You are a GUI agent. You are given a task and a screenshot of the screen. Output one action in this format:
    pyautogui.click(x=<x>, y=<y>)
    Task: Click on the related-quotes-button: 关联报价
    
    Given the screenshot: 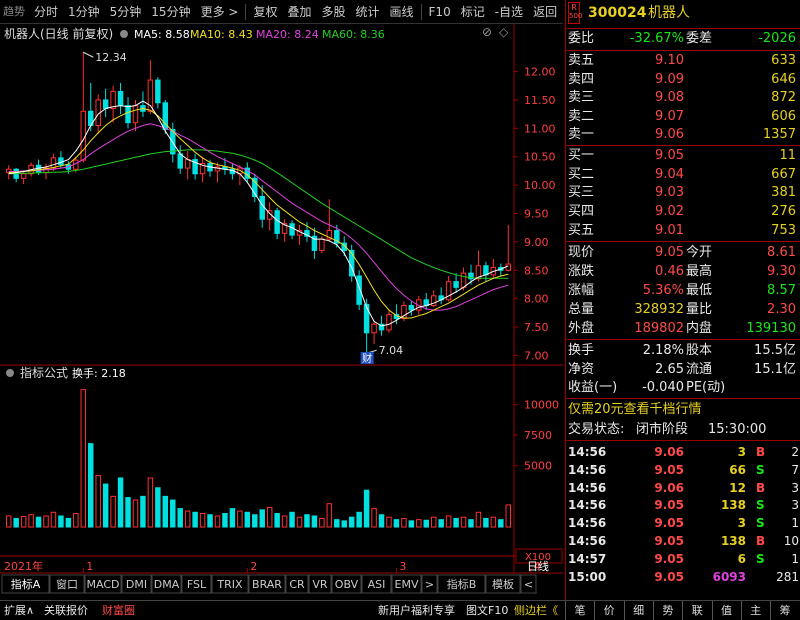 What is the action you would take?
    pyautogui.click(x=66, y=610)
    